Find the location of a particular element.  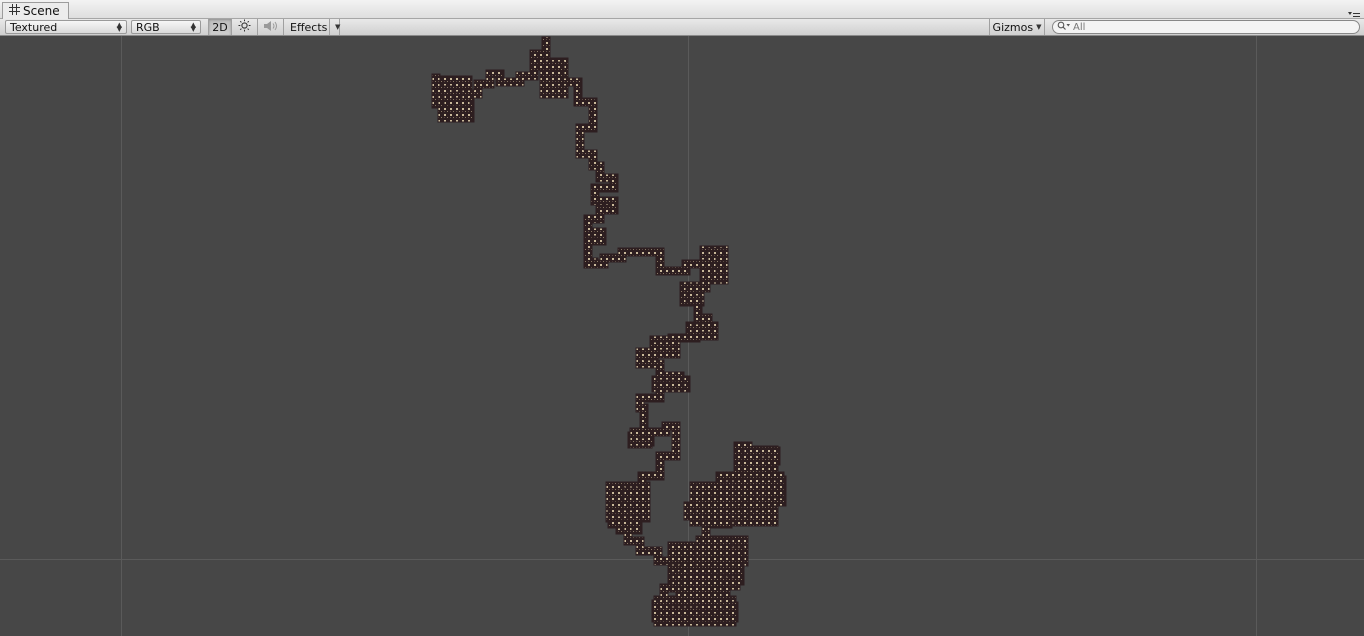

effects-label: Effects is located at coordinates (309, 27).